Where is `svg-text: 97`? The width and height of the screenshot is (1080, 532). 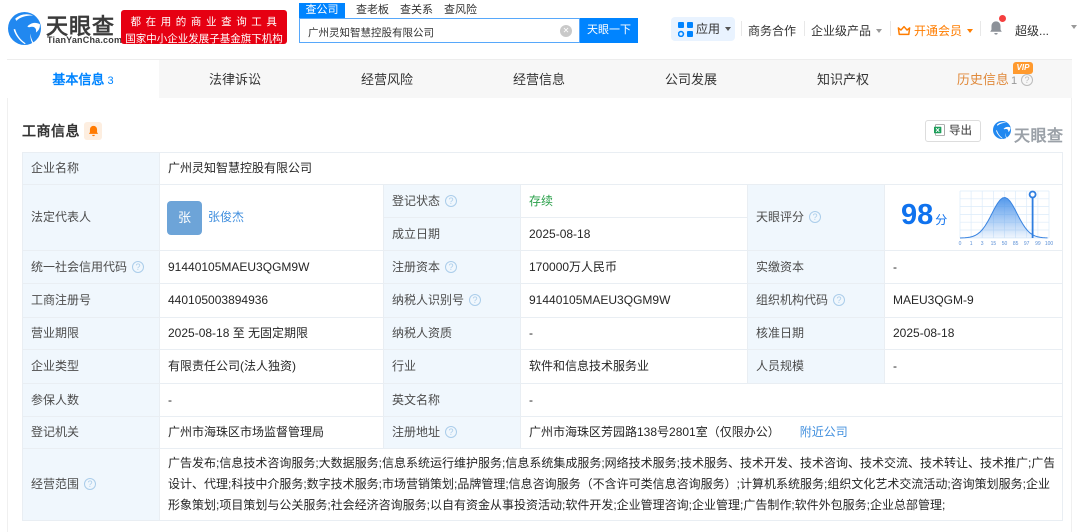
svg-text: 97 is located at coordinates (1027, 244).